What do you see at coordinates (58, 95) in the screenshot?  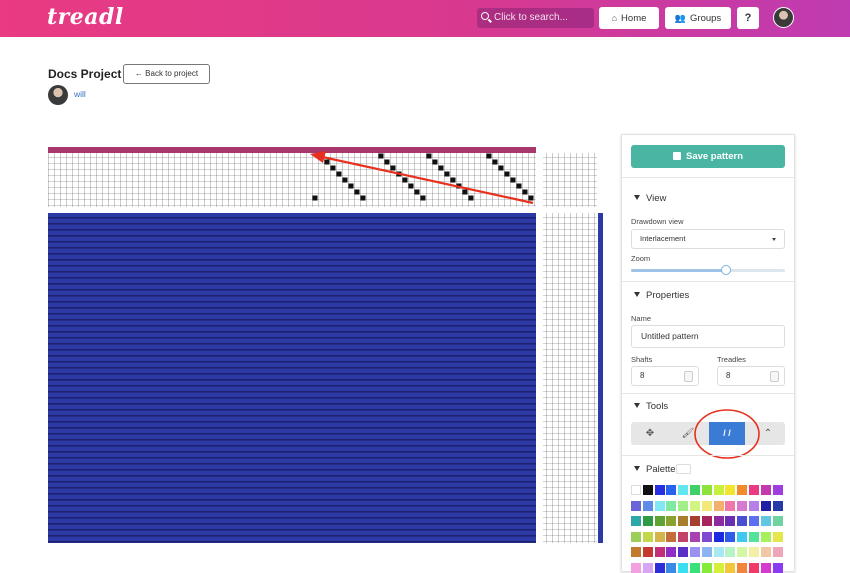 I see `owner-avatar` at bounding box center [58, 95].